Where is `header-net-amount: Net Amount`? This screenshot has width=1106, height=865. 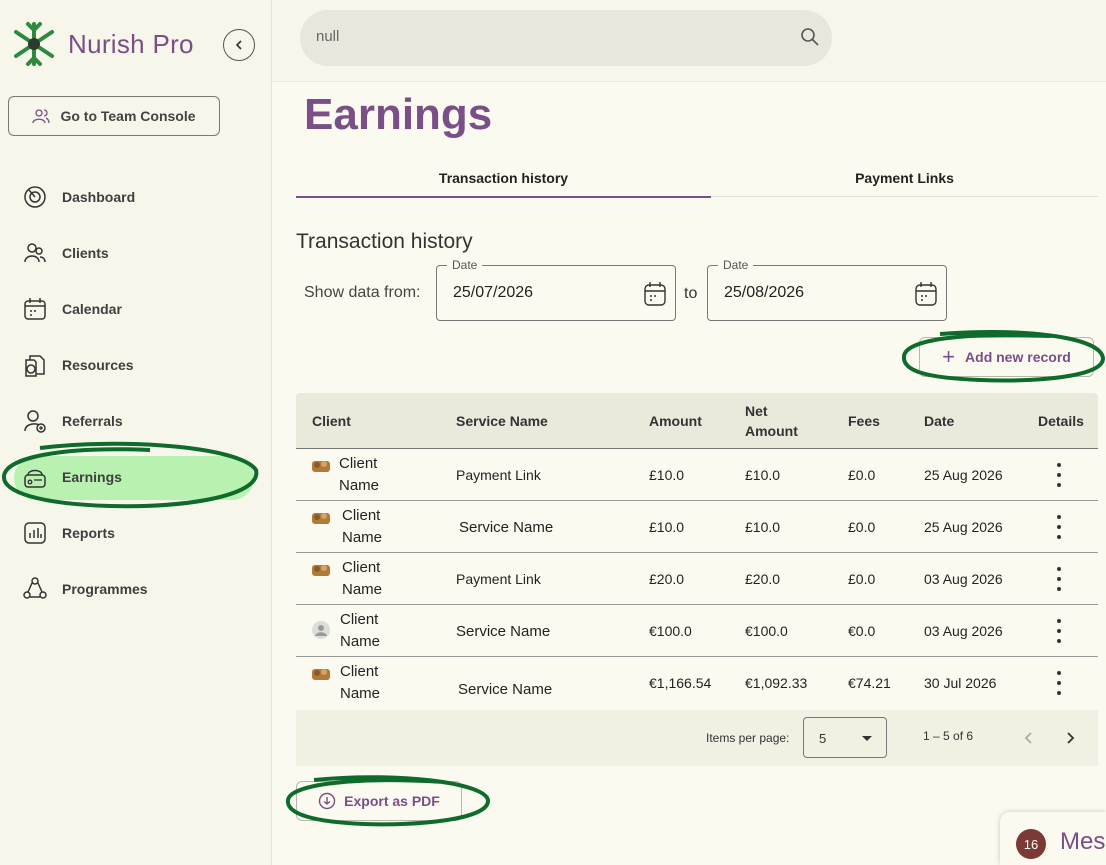
header-net-amount: Net Amount is located at coordinates (780, 421).